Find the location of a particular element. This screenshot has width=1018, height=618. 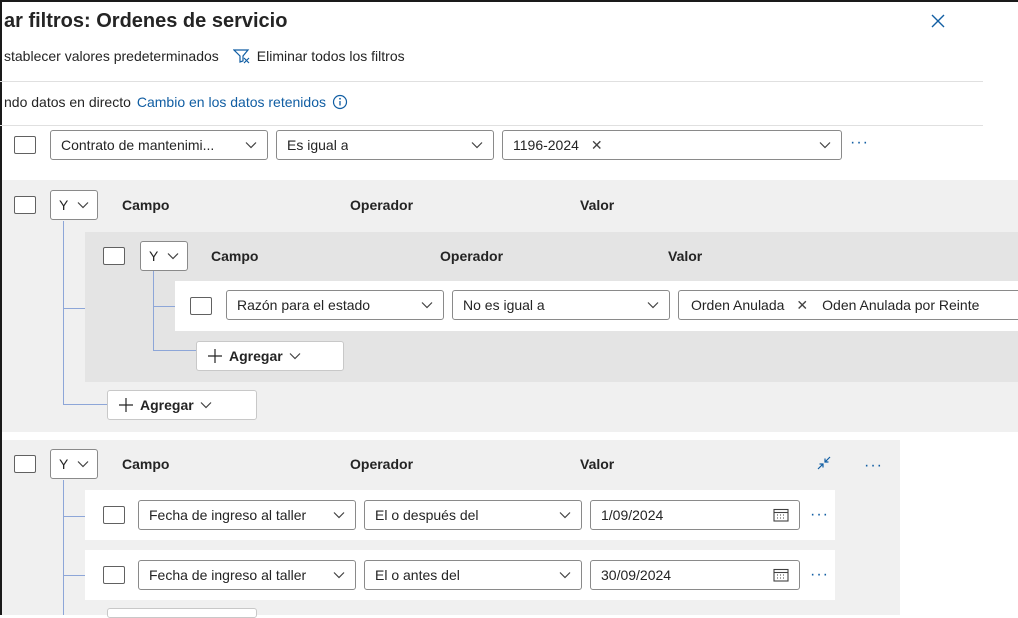

operator-value: El o antes del is located at coordinates (417, 575).